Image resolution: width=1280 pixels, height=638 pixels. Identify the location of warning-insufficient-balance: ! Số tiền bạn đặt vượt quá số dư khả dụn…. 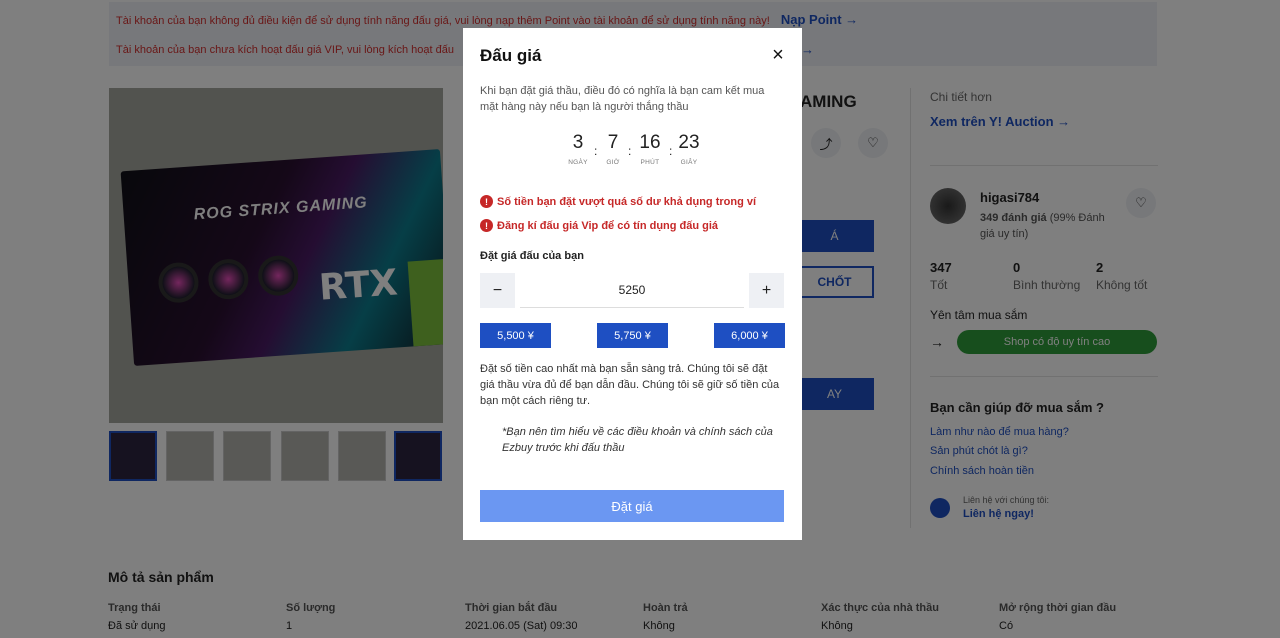
(618, 201).